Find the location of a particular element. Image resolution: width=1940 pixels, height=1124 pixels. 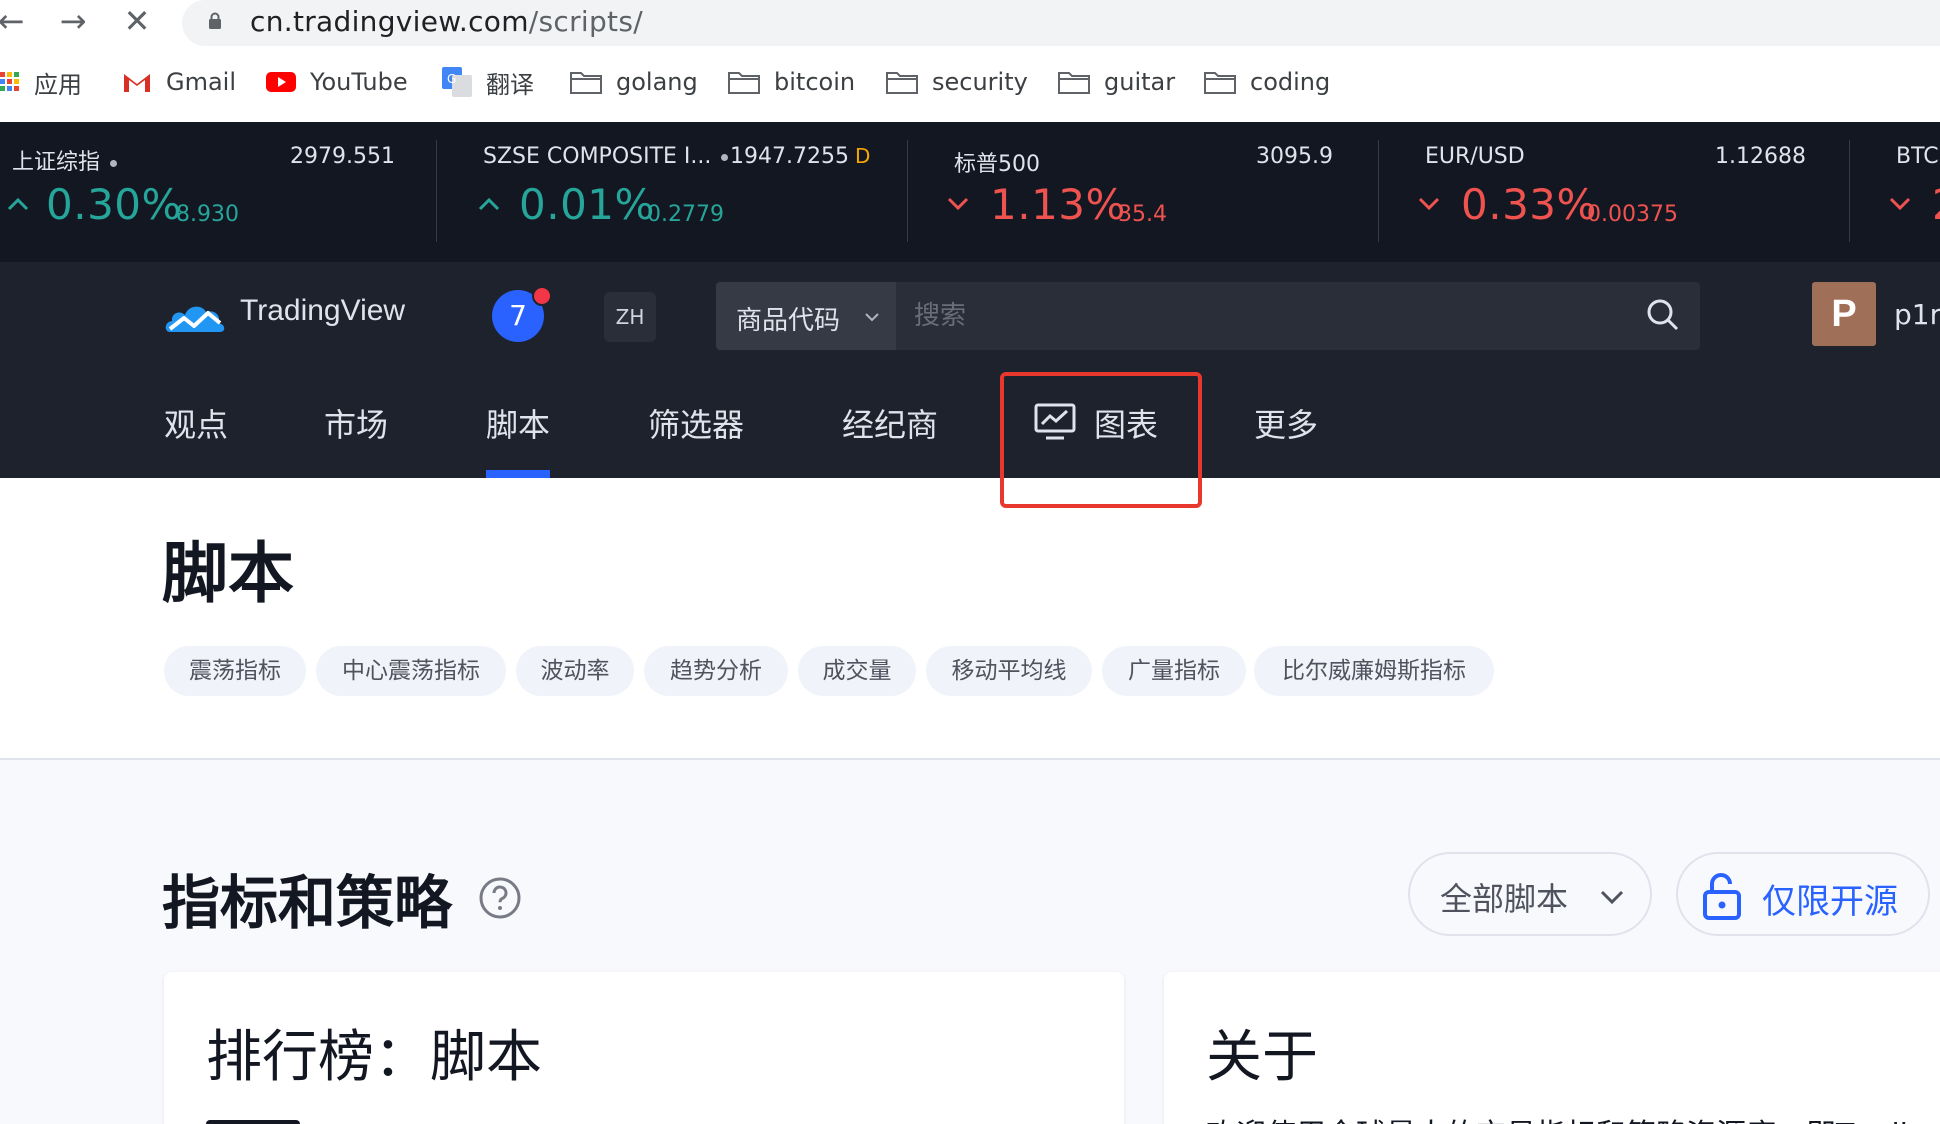

script-filter-select: 全部脚本 is located at coordinates (1530, 894).